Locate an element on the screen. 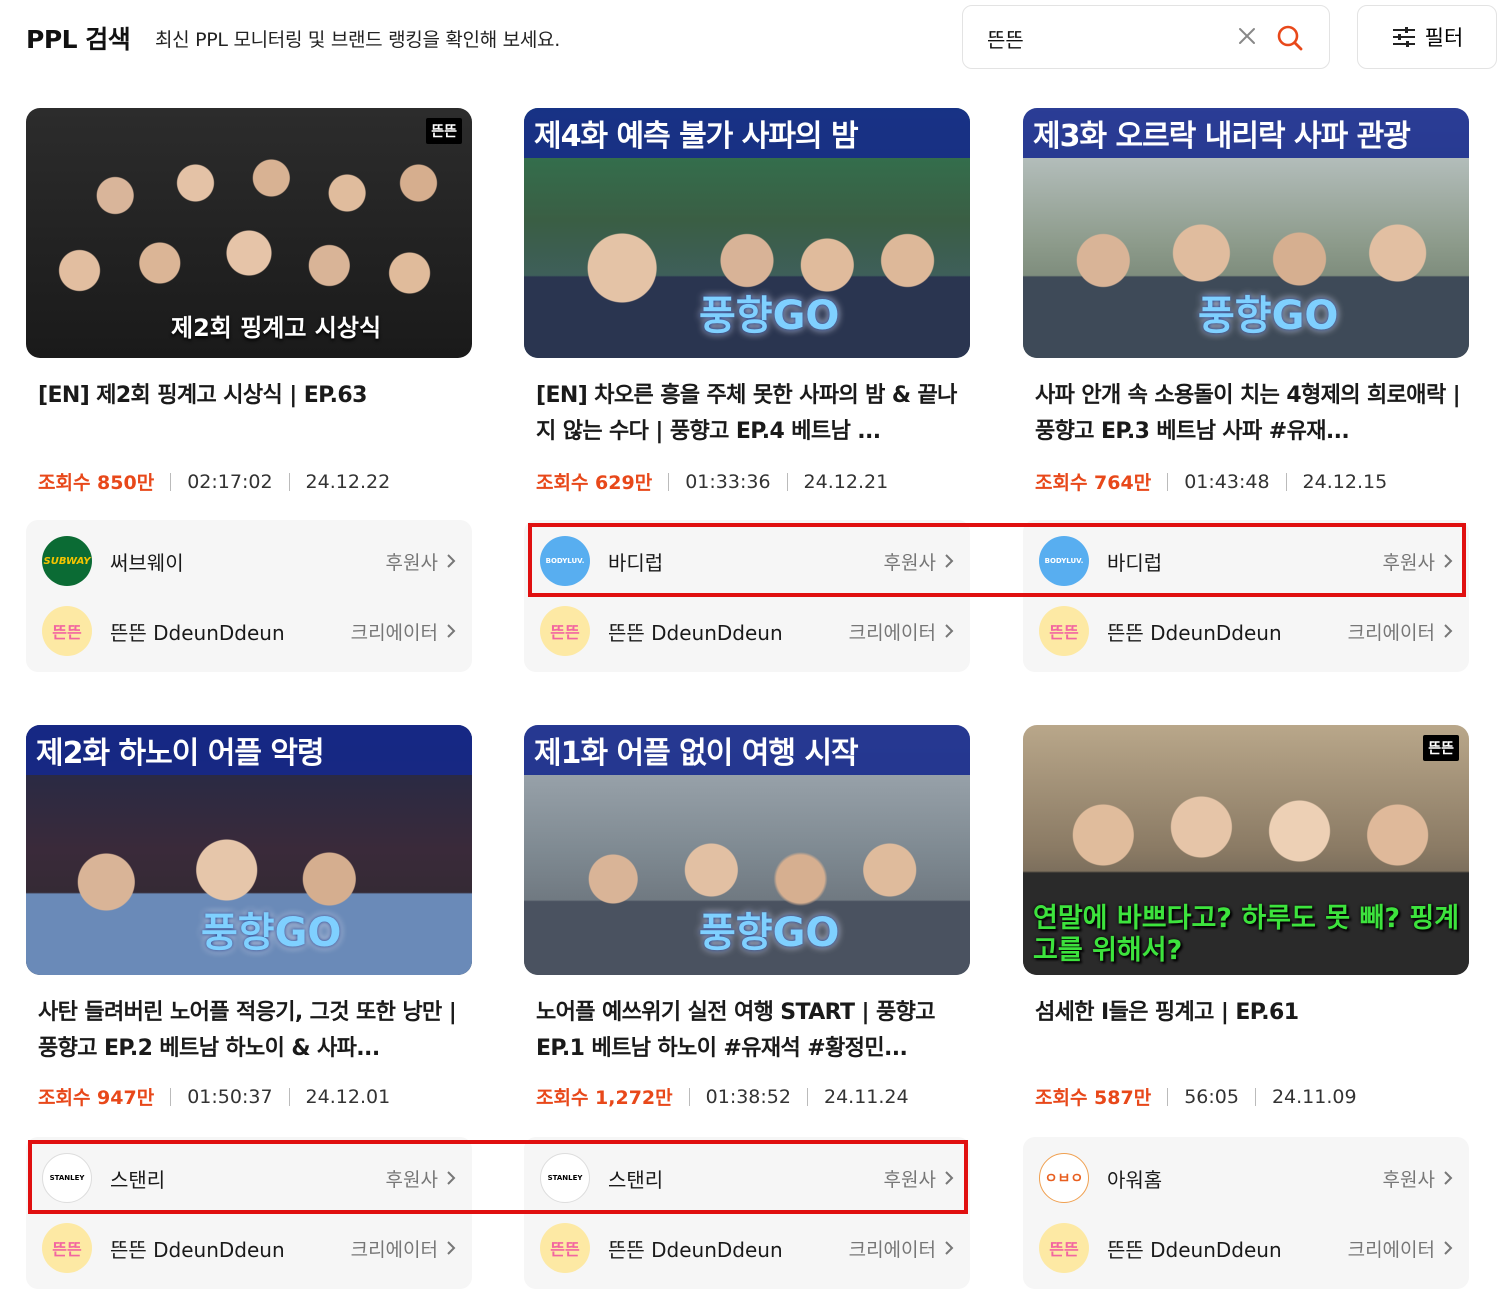 Image resolution: width=1500 pixels, height=1310 pixels. page-header: PPL 검색 최신 PPL 모니터링 및 브랜드 랭킹을 확인해 보세요. 필터 is located at coordinates (750, 40).